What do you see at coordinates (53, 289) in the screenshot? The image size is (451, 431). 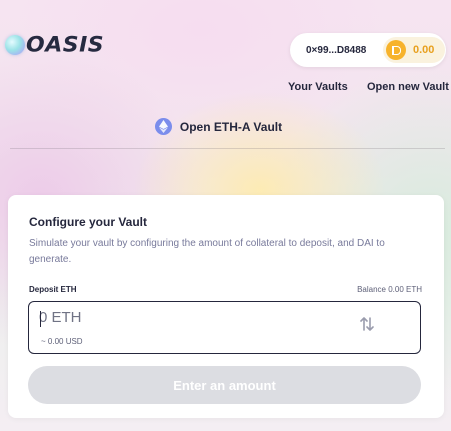 I see `deposit-label: Deposit ETH` at bounding box center [53, 289].